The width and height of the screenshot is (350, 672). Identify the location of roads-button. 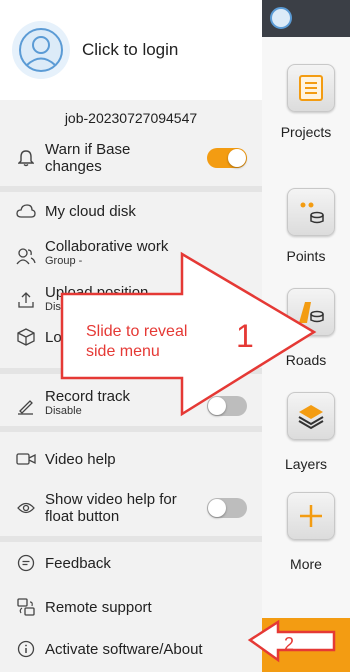
(311, 312).